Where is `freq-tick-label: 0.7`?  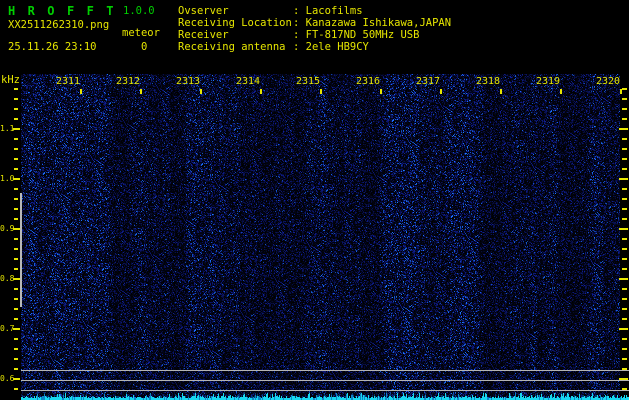
freq-tick-label: 0.7 is located at coordinates (7, 328).